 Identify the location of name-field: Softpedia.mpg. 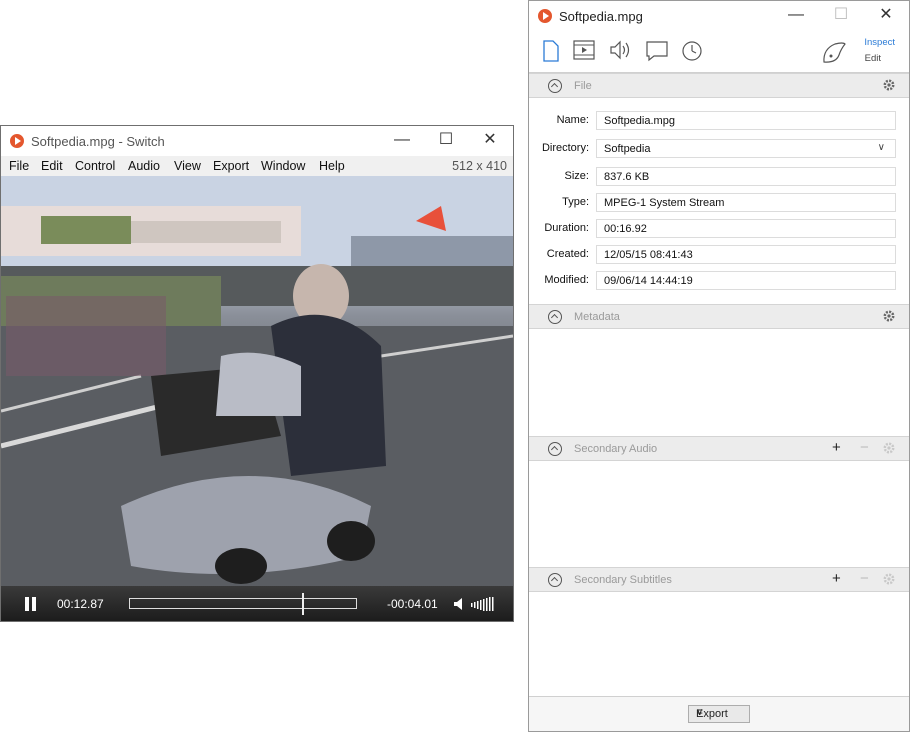
(746, 120).